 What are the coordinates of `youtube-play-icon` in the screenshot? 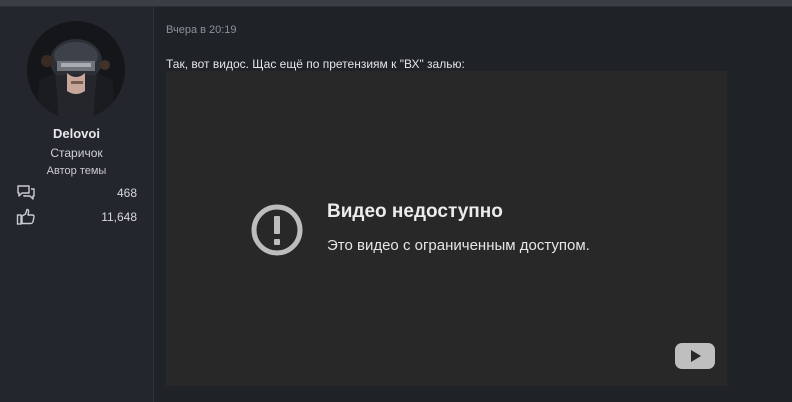 It's located at (695, 356).